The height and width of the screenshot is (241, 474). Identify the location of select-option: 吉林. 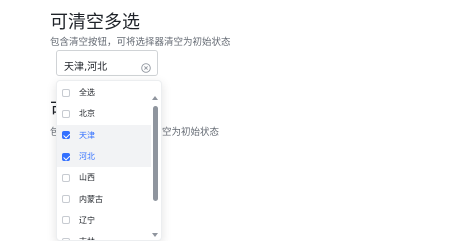
(104, 235).